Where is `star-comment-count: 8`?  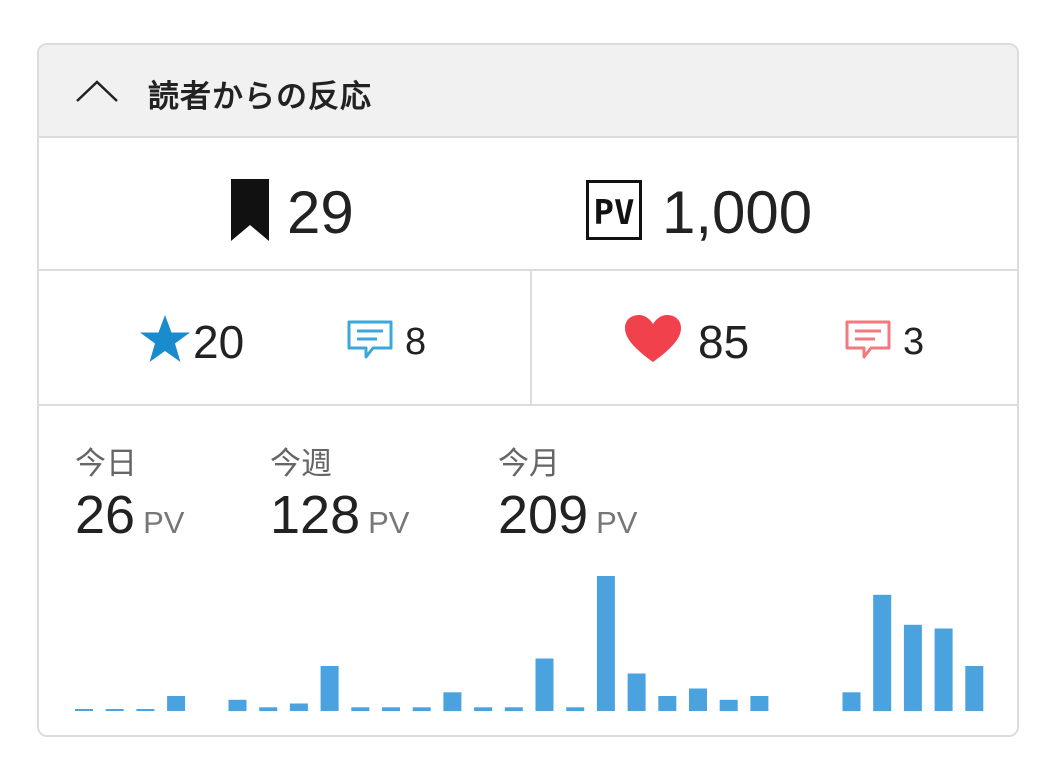
star-comment-count: 8 is located at coordinates (386, 342).